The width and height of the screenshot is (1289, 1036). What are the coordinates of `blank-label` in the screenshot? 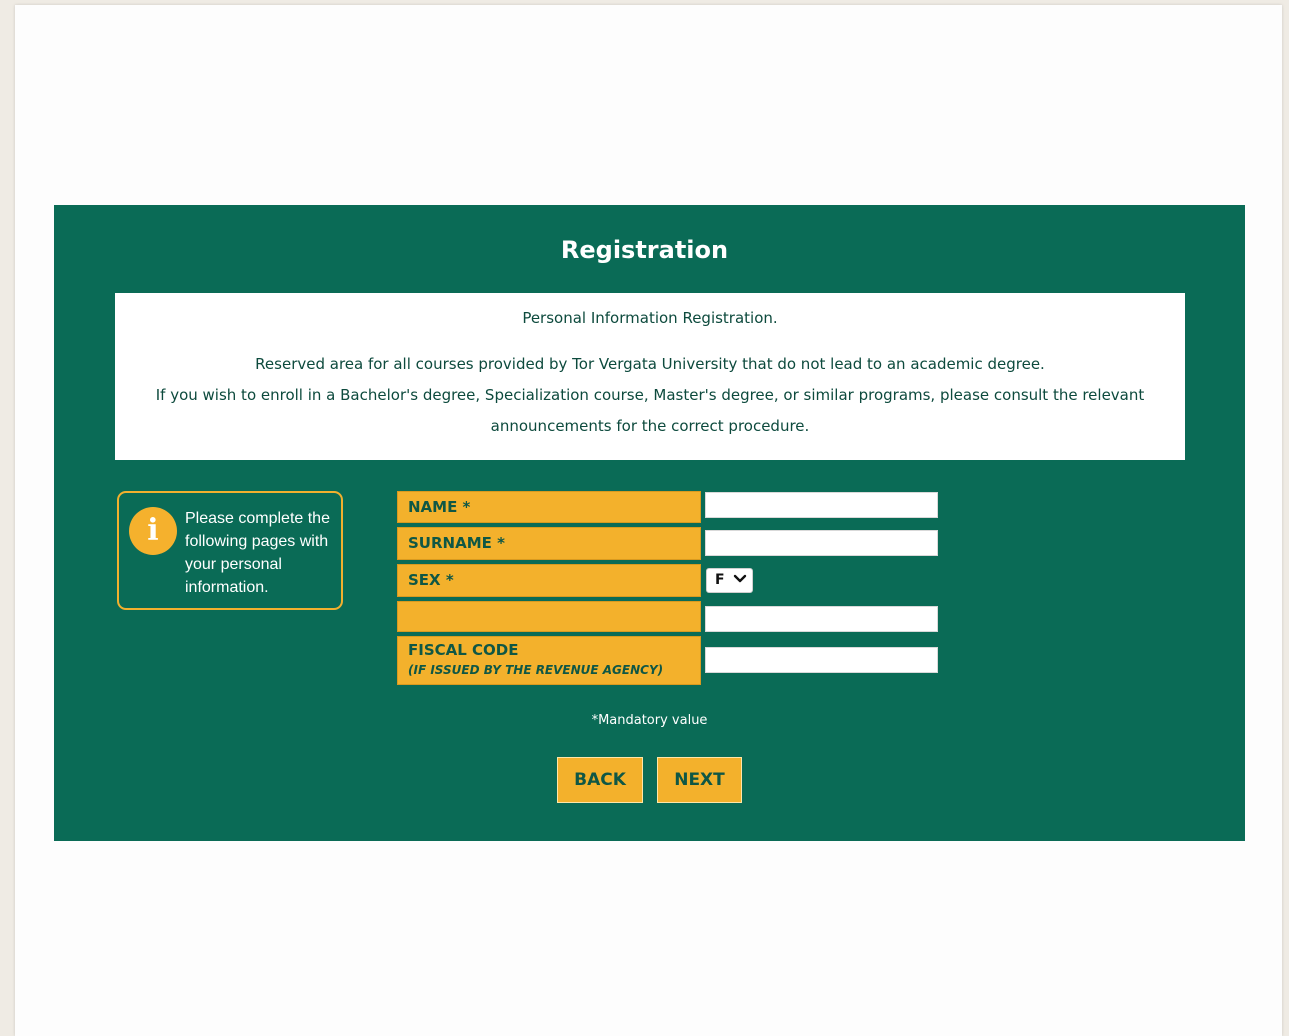 It's located at (549, 616).